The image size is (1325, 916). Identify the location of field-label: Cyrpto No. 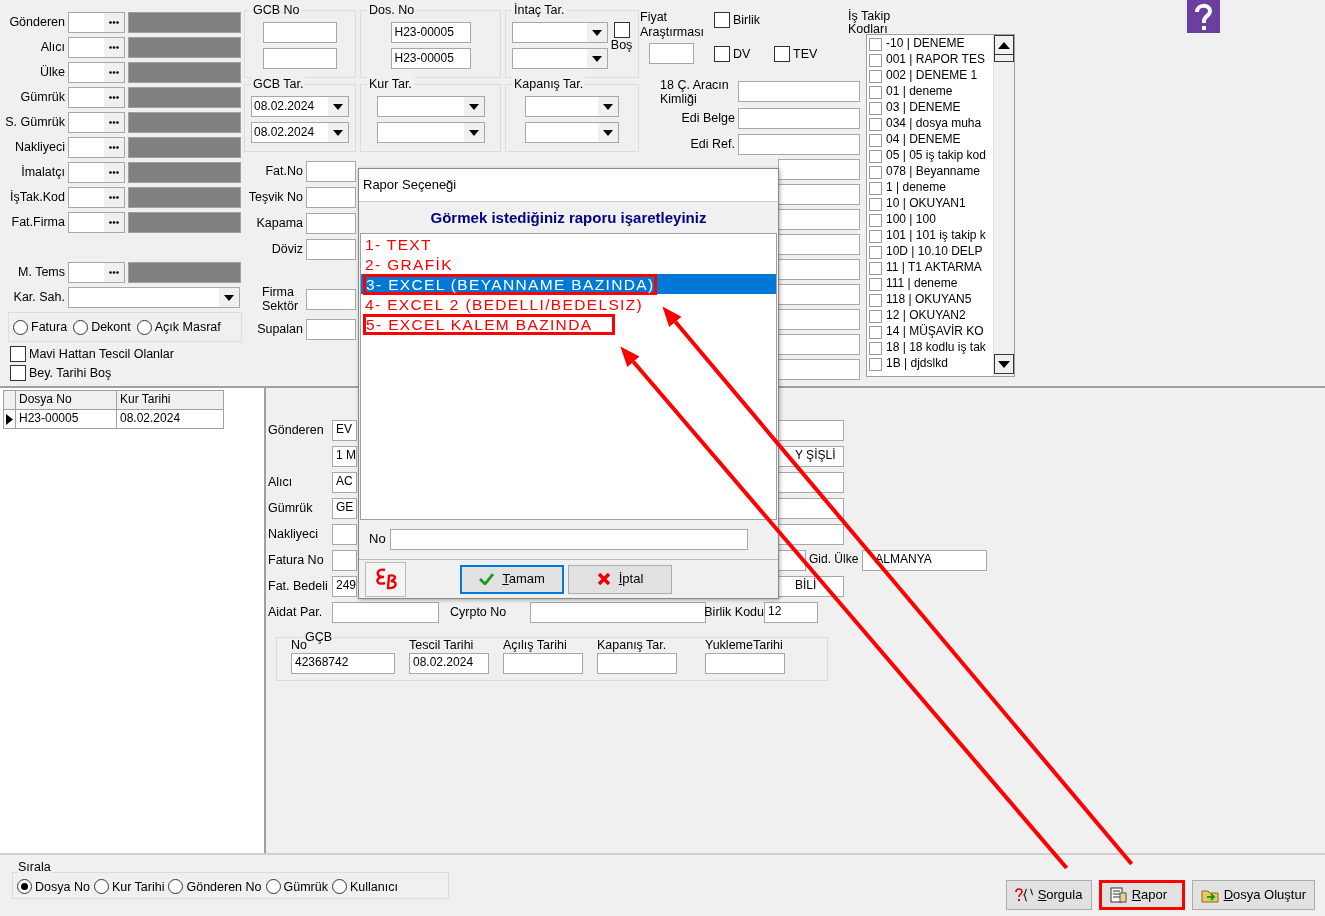
(478, 612).